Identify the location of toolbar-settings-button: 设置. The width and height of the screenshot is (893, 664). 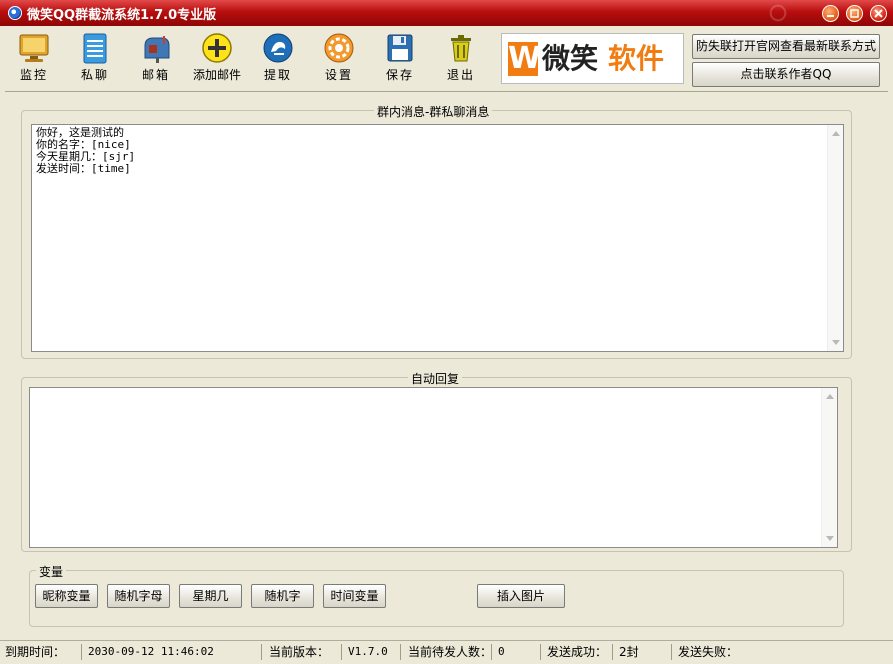
(339, 57).